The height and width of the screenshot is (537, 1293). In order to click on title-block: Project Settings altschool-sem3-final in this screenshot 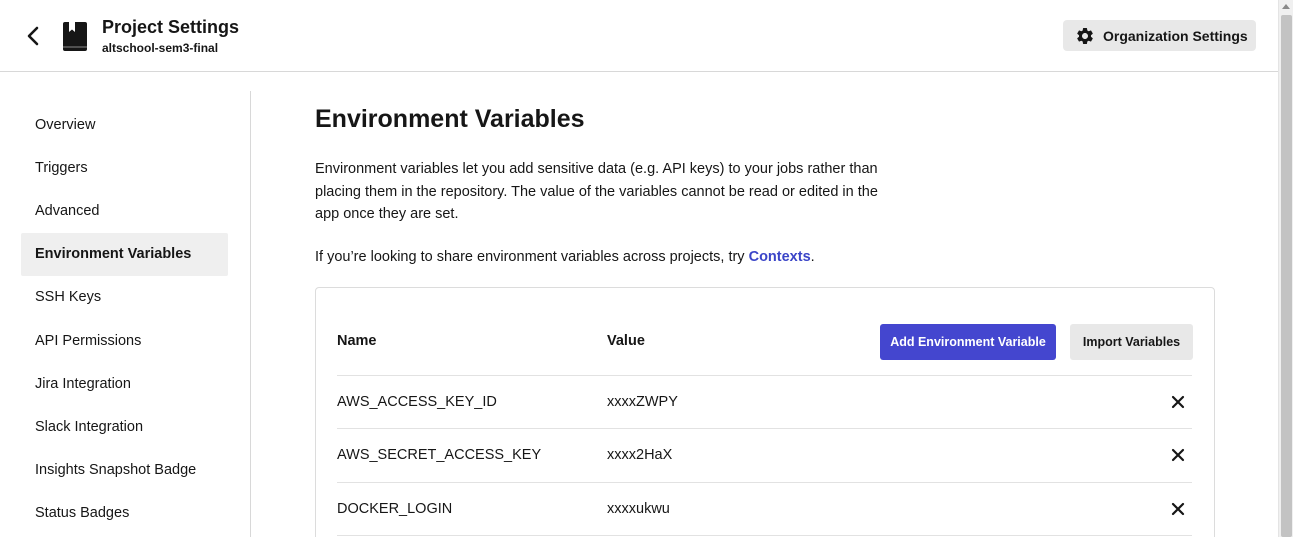, I will do `click(170, 35)`.